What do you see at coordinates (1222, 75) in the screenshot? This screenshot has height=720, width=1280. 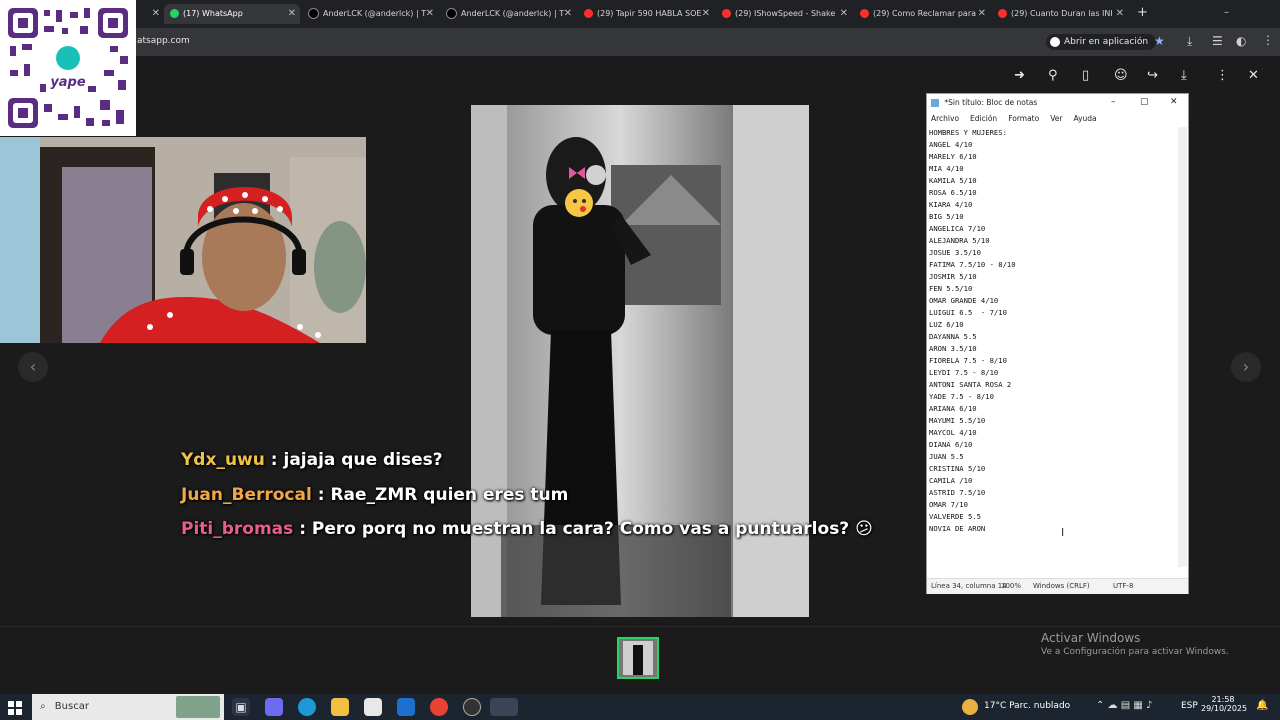 I see `more-options-icon: ⋮` at bounding box center [1222, 75].